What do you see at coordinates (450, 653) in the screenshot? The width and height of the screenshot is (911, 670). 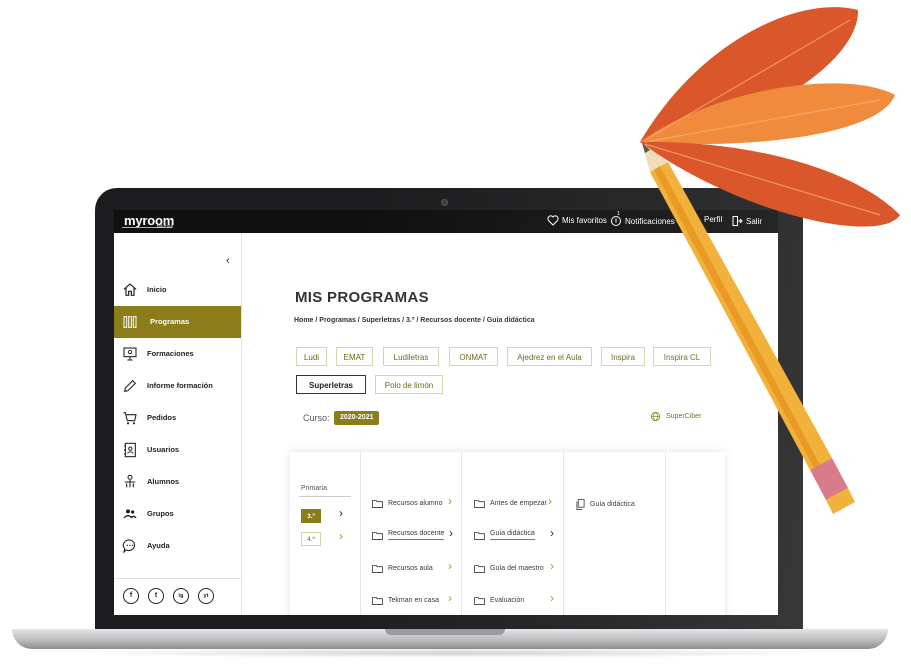 I see `laptop-shadow` at bounding box center [450, 653].